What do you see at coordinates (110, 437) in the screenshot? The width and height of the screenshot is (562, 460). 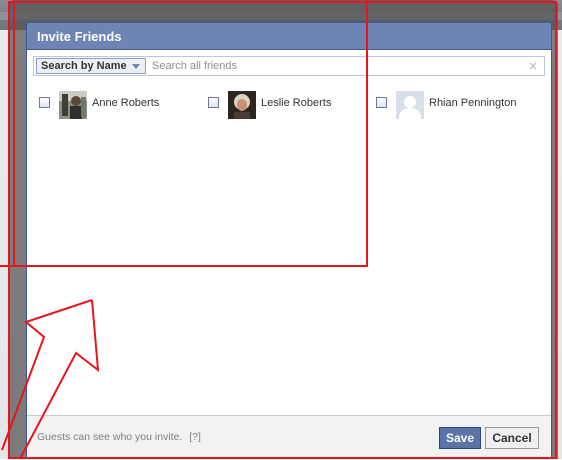 I see `footer-note-text: Guests can see who you invite.` at bounding box center [110, 437].